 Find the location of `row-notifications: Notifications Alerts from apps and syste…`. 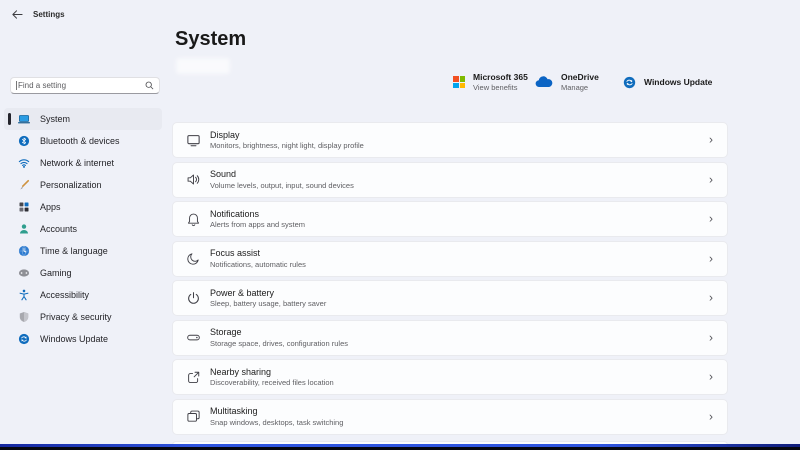

row-notifications: Notifications Alerts from apps and syste… is located at coordinates (450, 219).